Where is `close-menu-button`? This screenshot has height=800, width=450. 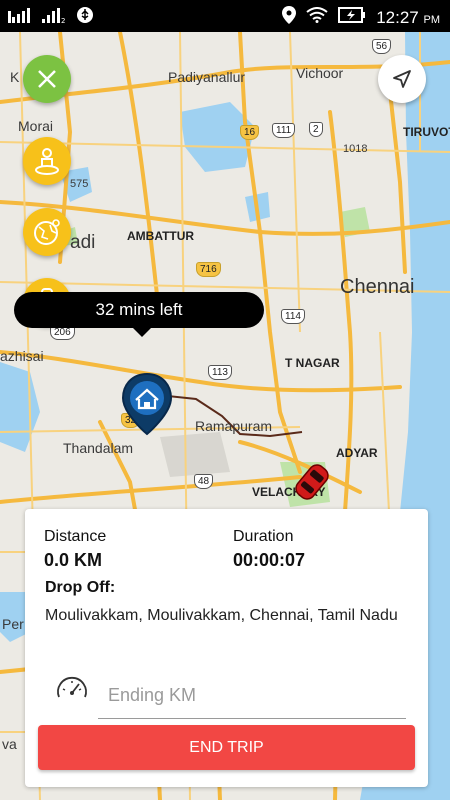
close-menu-button is located at coordinates (47, 79).